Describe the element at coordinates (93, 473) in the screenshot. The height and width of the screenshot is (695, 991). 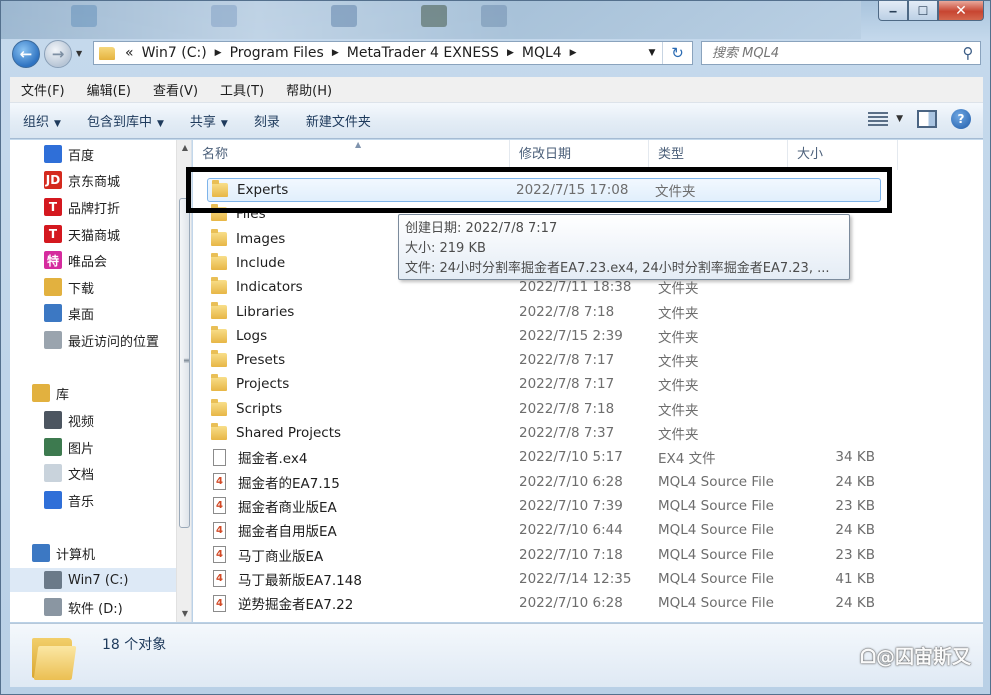
I see `nav-item: 文档` at that location.